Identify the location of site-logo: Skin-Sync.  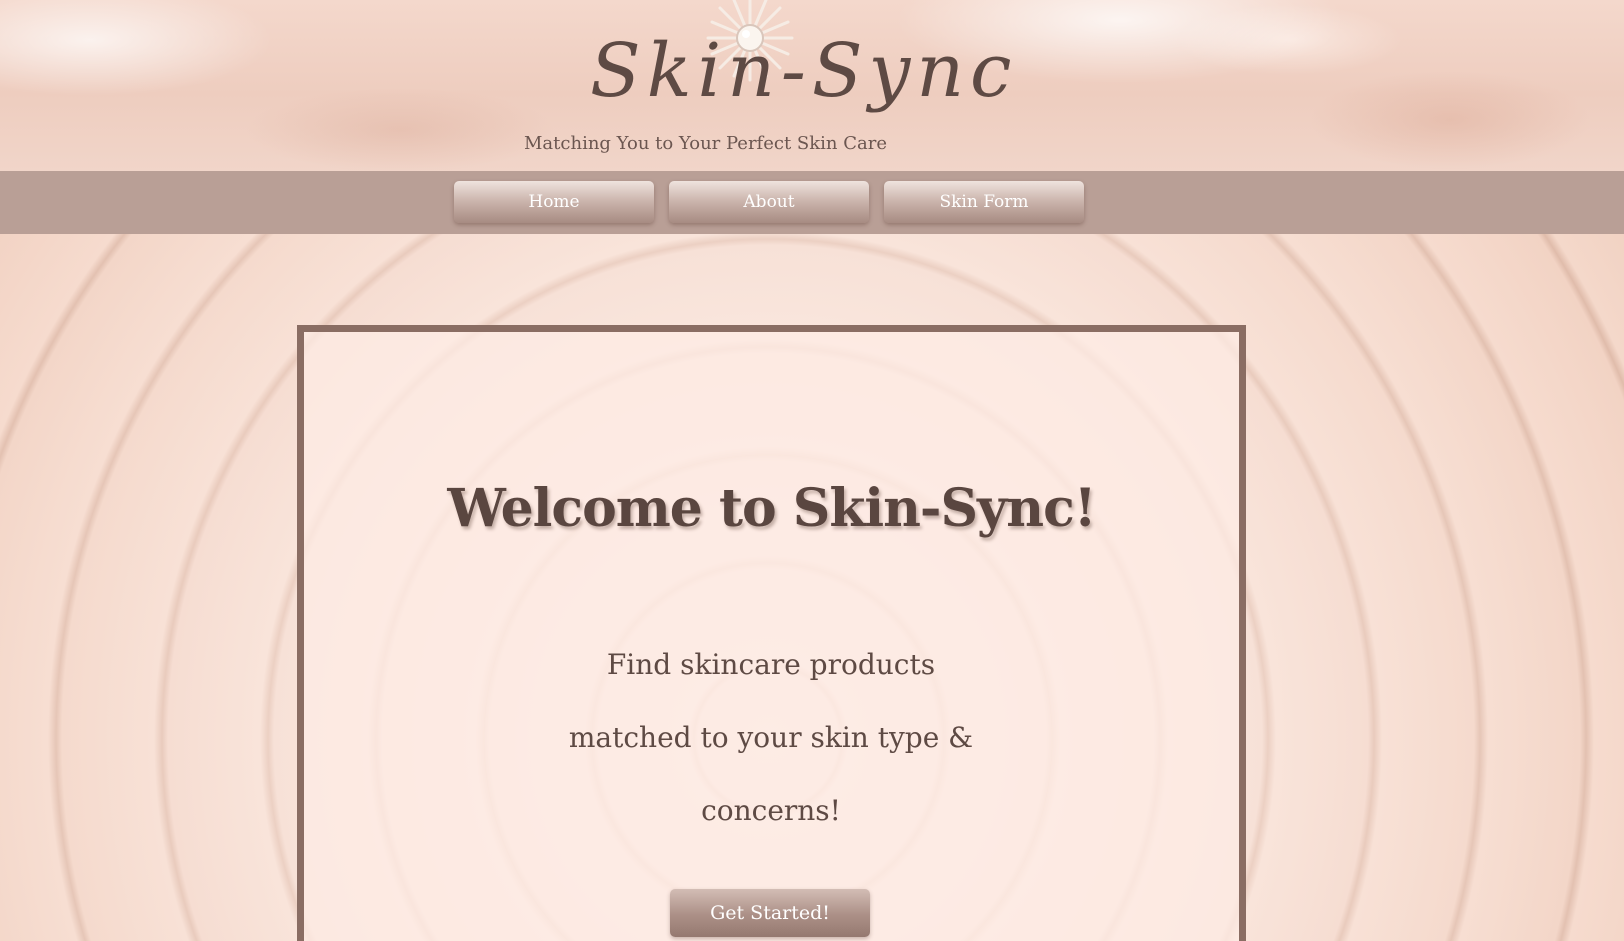
(803, 71).